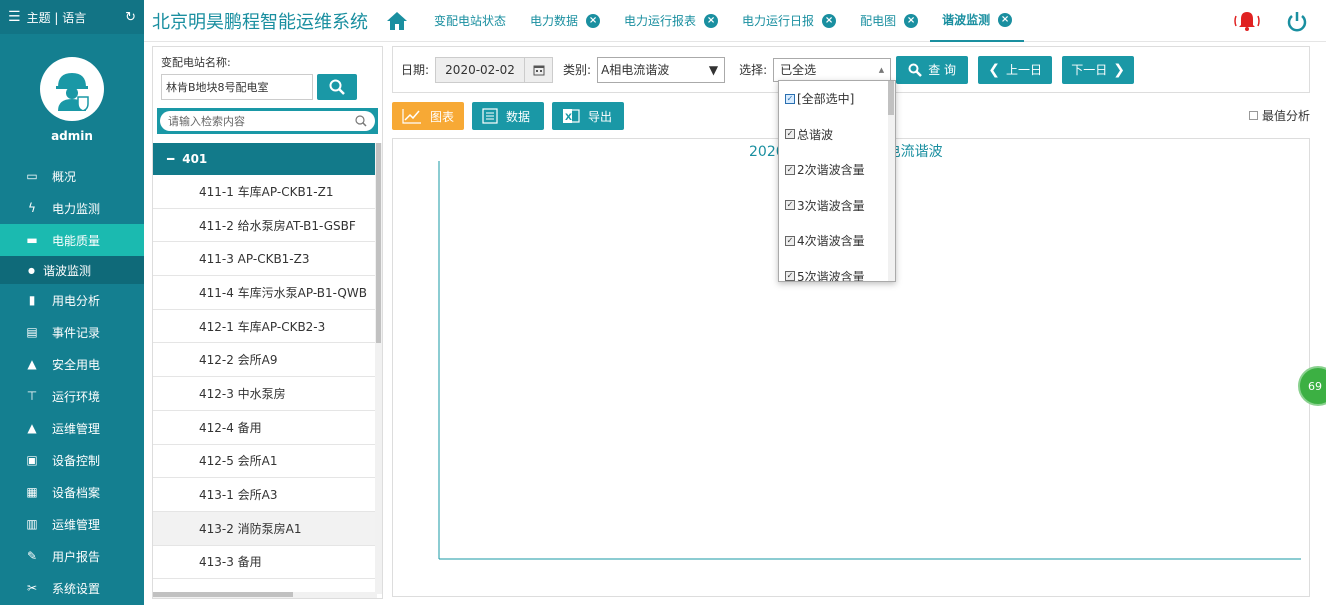 Image resolution: width=1326 pixels, height=605 pixels. I want to click on tree-item: 412-1 车库AP-CKB2-3, so click(265, 327).